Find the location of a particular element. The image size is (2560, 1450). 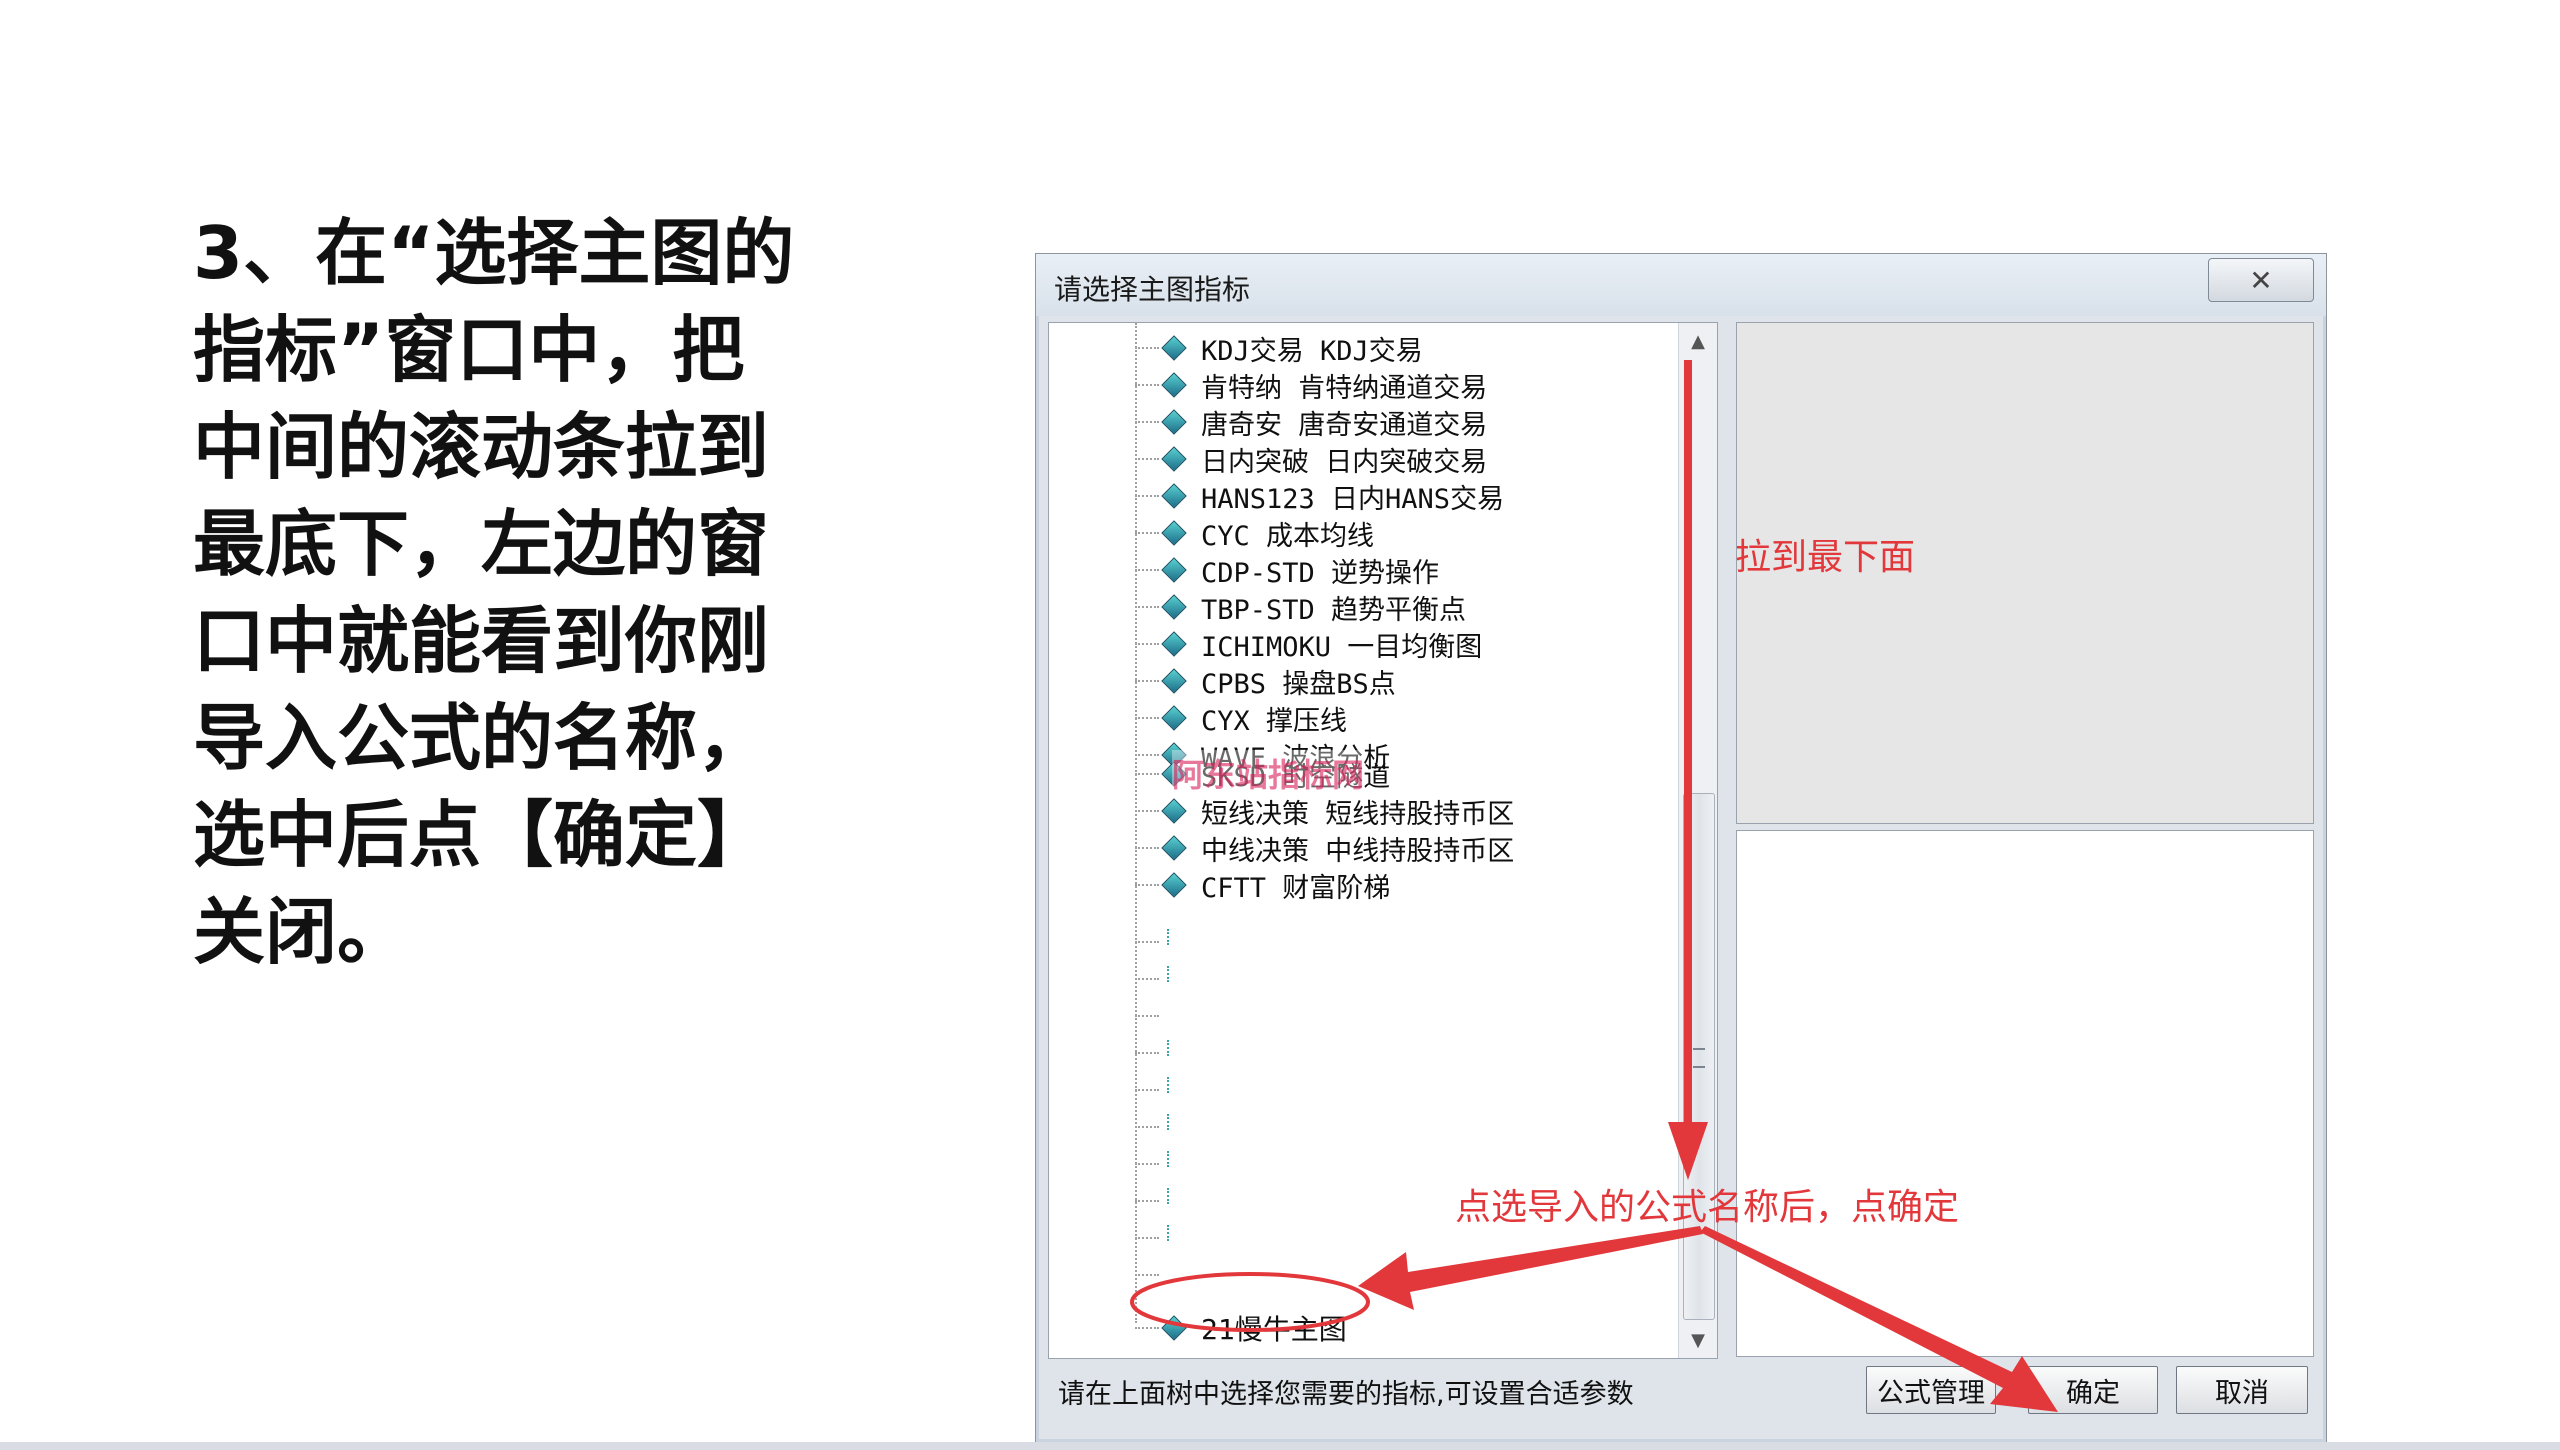

instruction-line: 口中就能看到你刚 is located at coordinates (481, 641).